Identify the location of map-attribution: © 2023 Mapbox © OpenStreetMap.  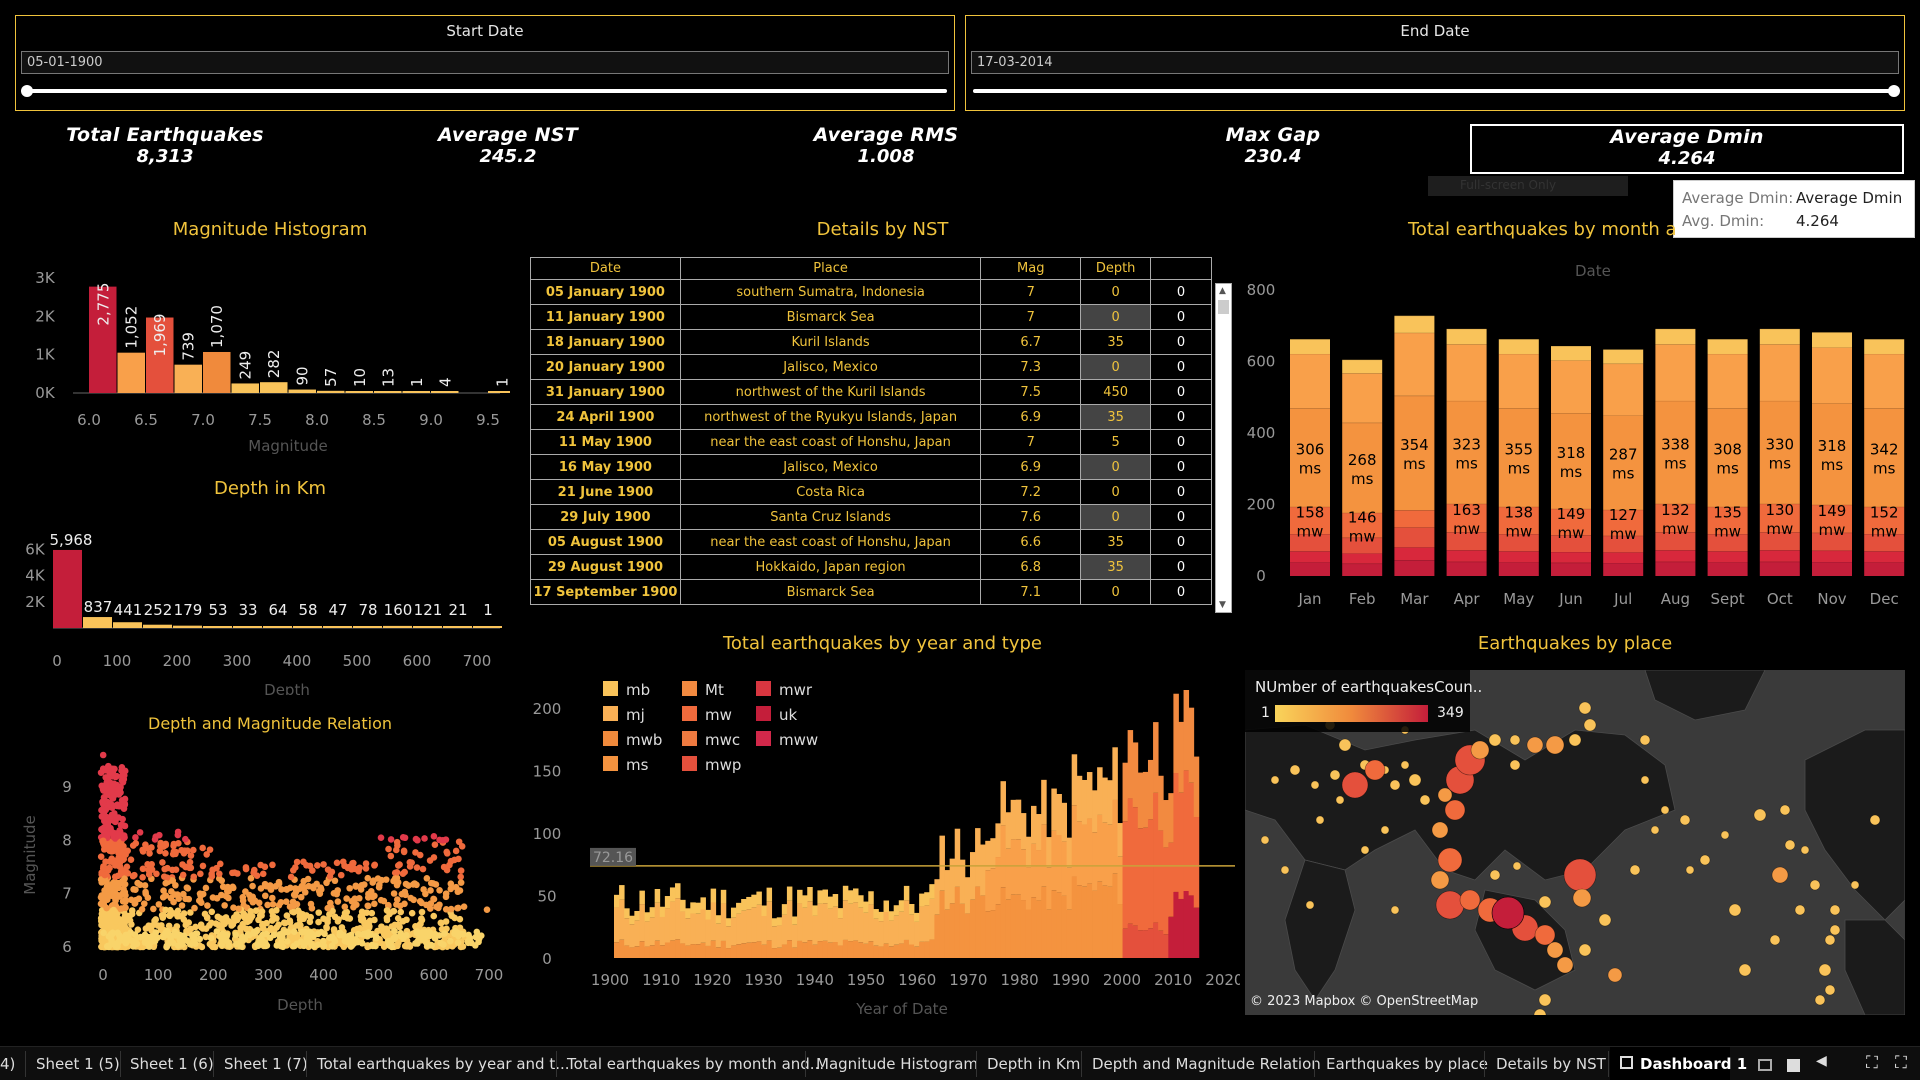
(1364, 1001).